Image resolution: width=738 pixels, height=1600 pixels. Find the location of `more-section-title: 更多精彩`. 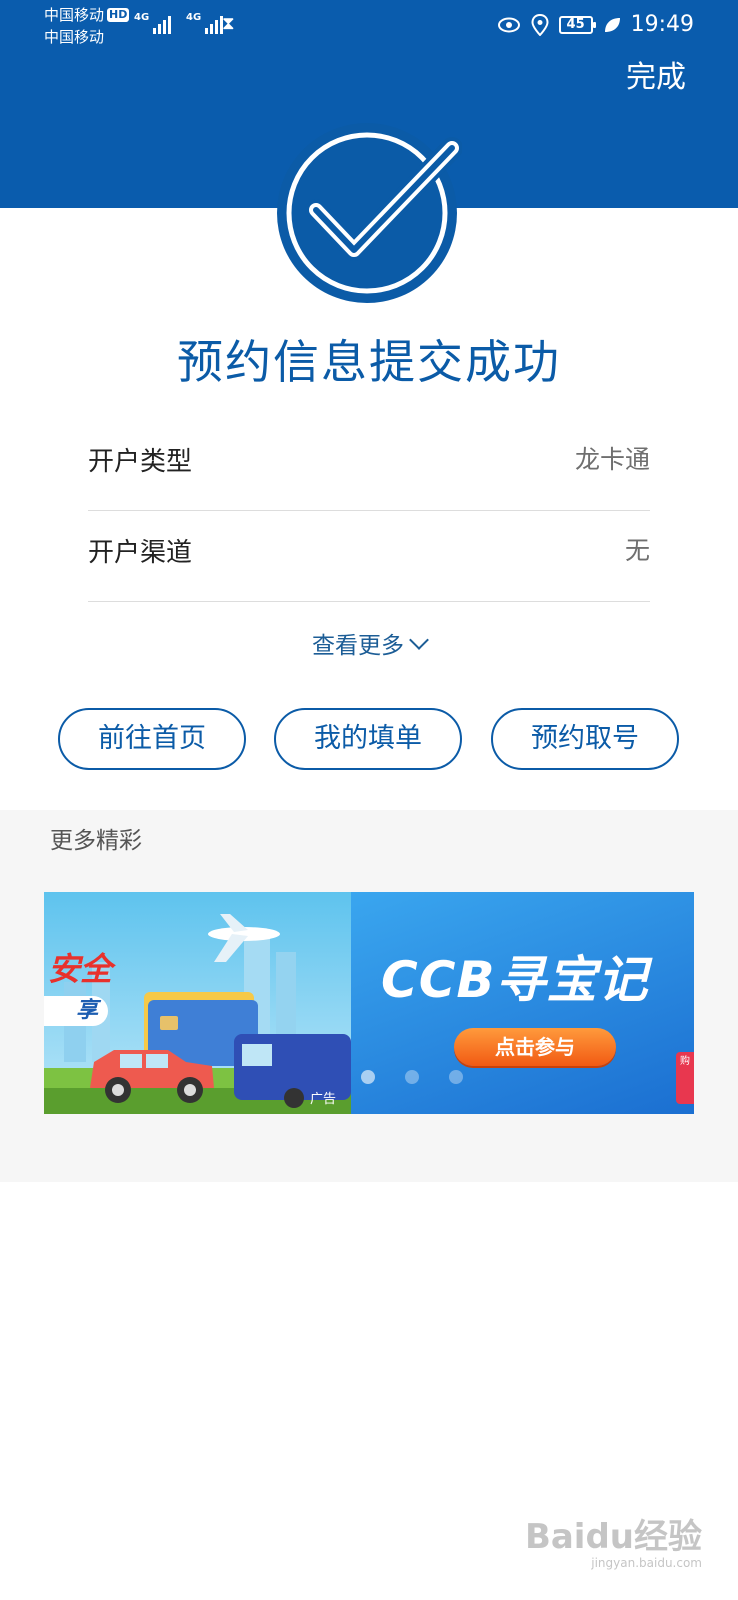

more-section-title: 更多精彩 is located at coordinates (96, 841).